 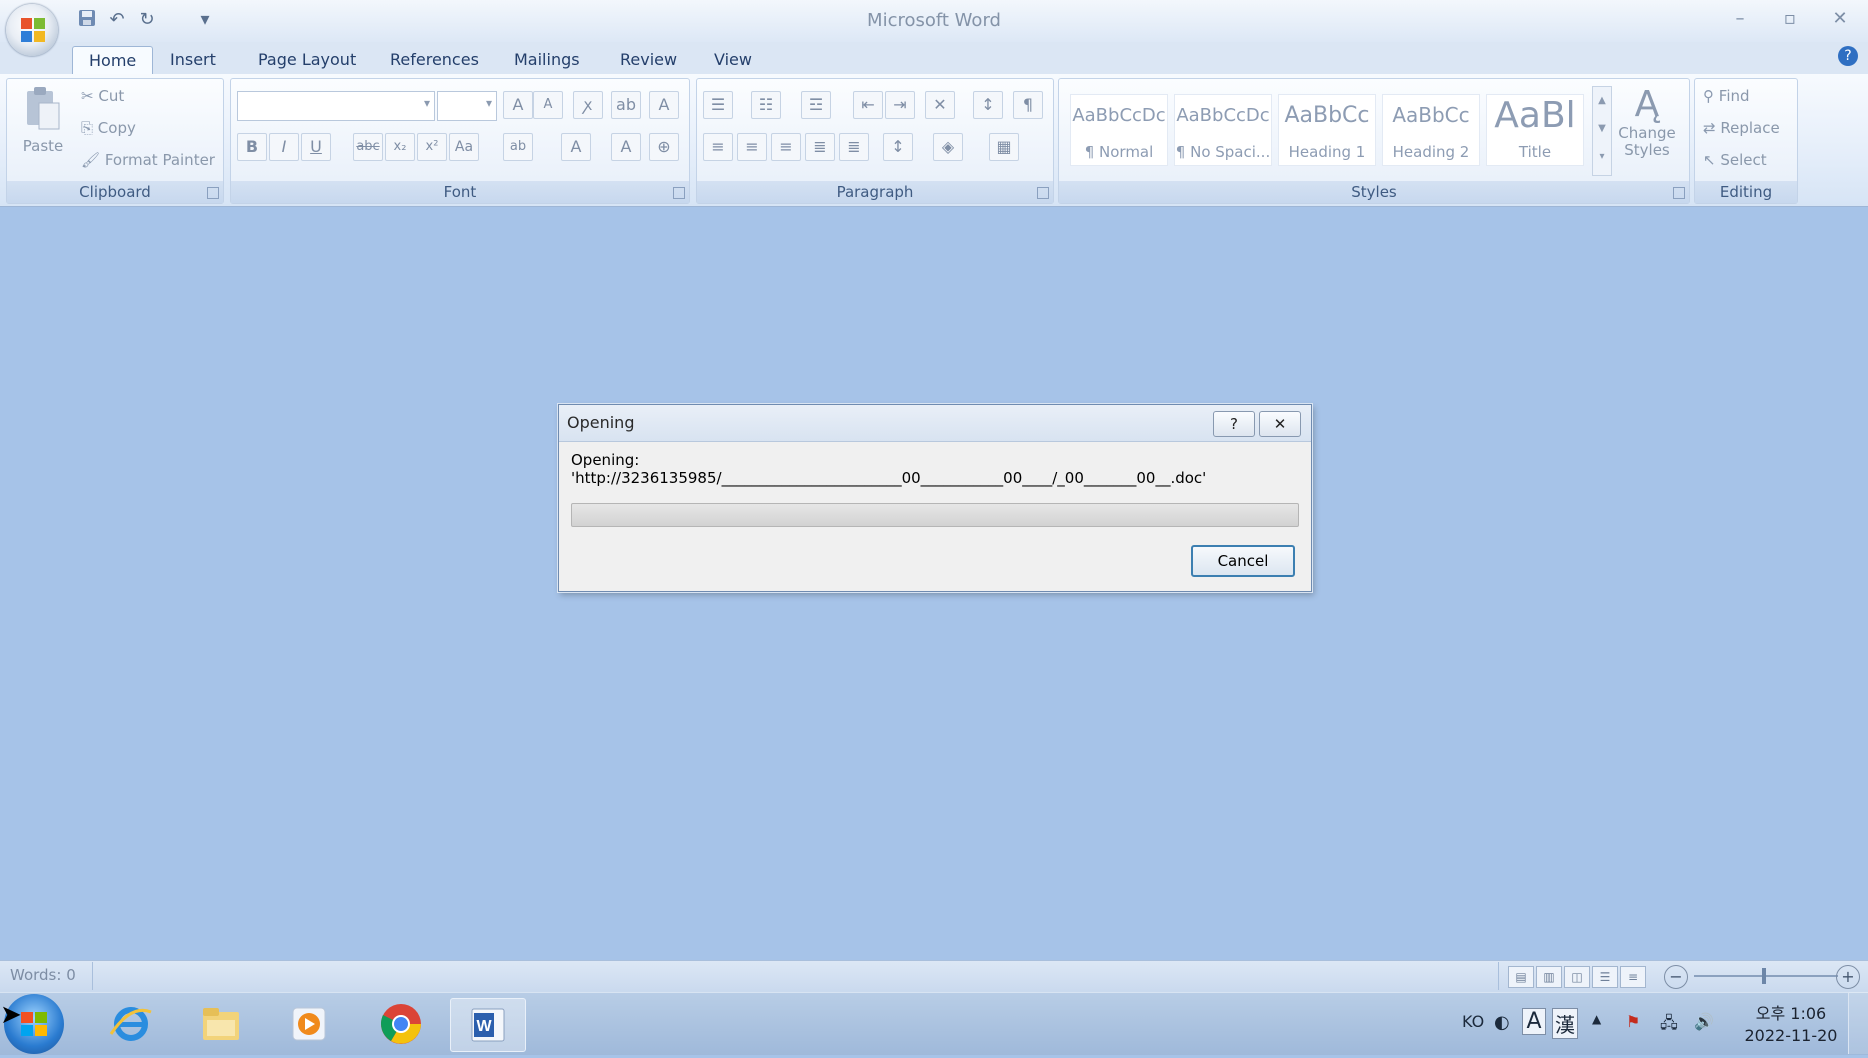 What do you see at coordinates (309, 1024) in the screenshot?
I see `media-player-icon` at bounding box center [309, 1024].